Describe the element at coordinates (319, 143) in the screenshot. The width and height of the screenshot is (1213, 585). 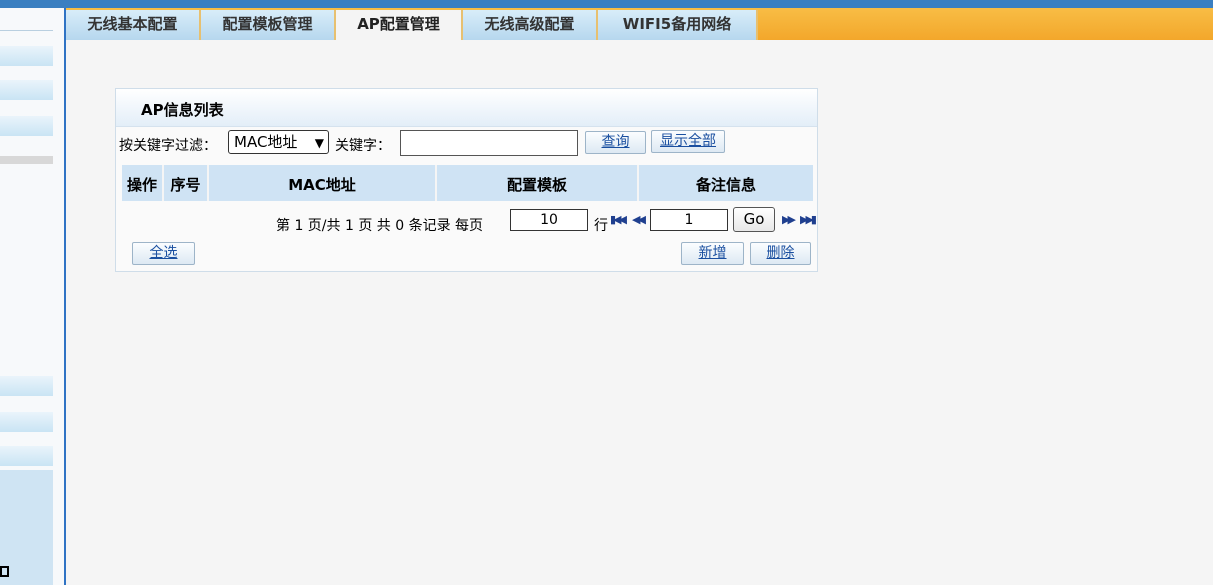
I see `chevron-down-icon: ▼` at that location.